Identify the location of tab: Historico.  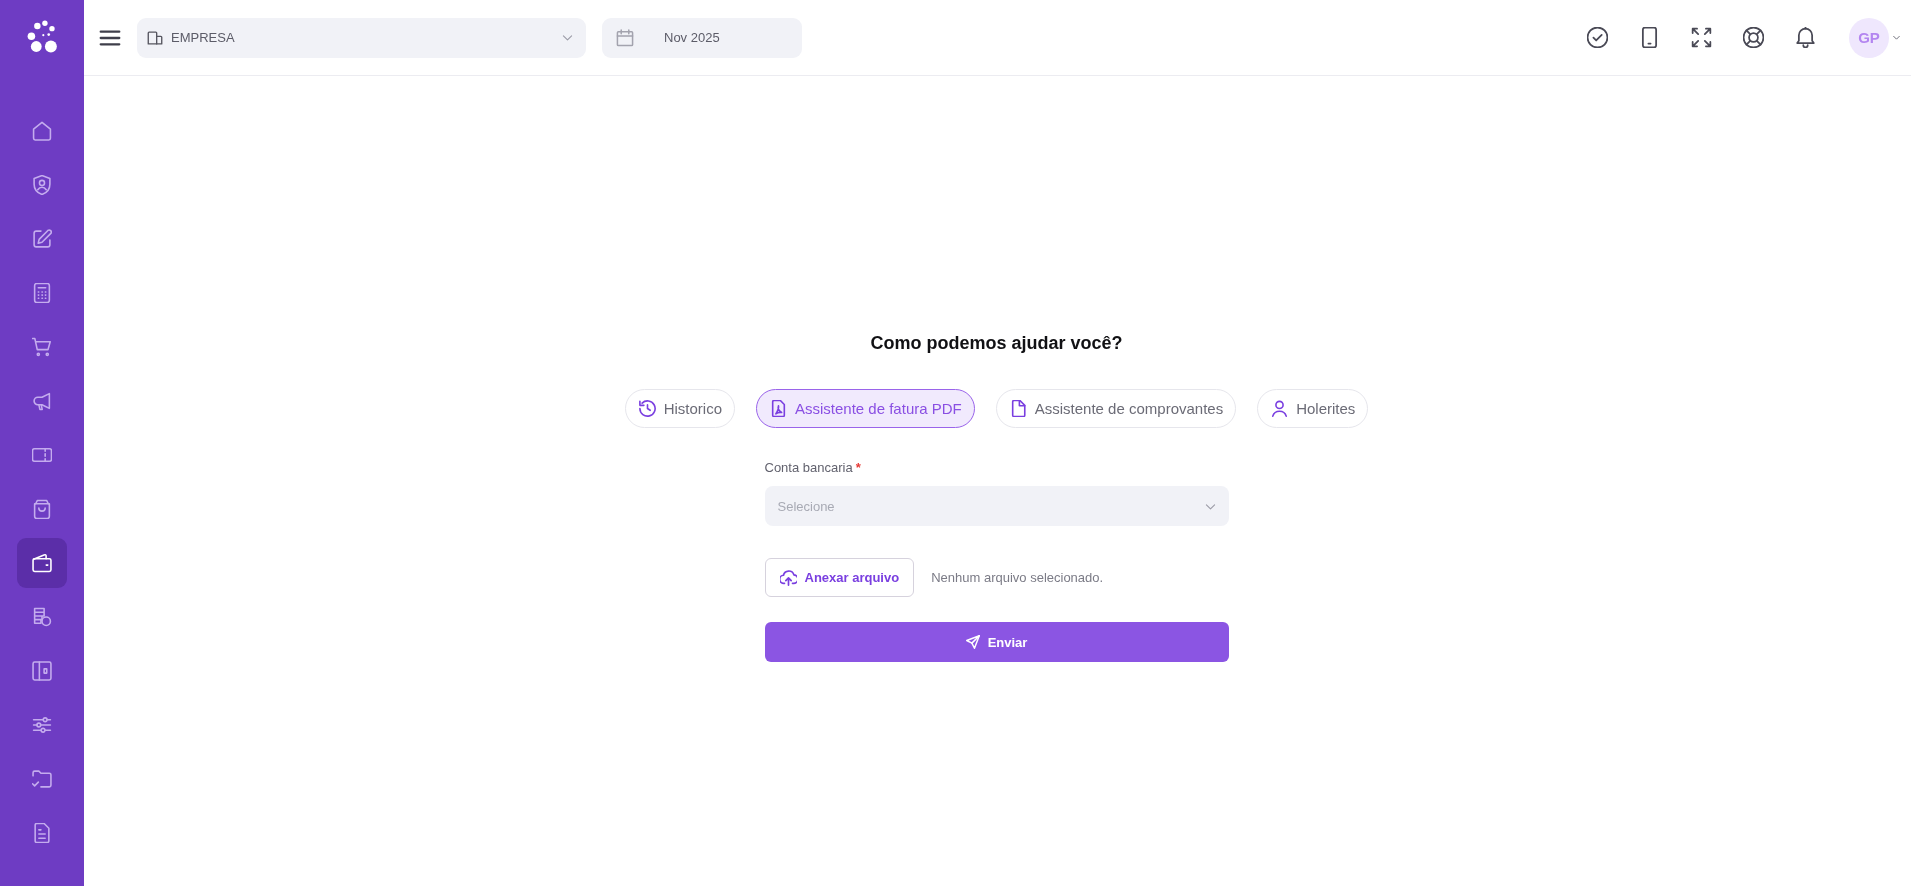
(679, 408).